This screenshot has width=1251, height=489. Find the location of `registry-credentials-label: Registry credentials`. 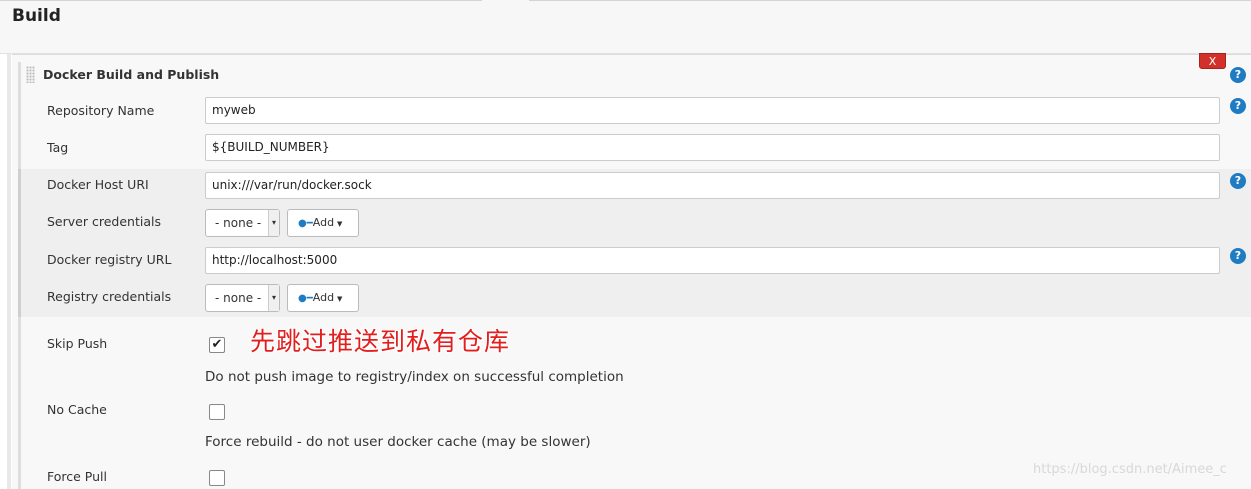

registry-credentials-label: Registry credentials is located at coordinates (109, 296).